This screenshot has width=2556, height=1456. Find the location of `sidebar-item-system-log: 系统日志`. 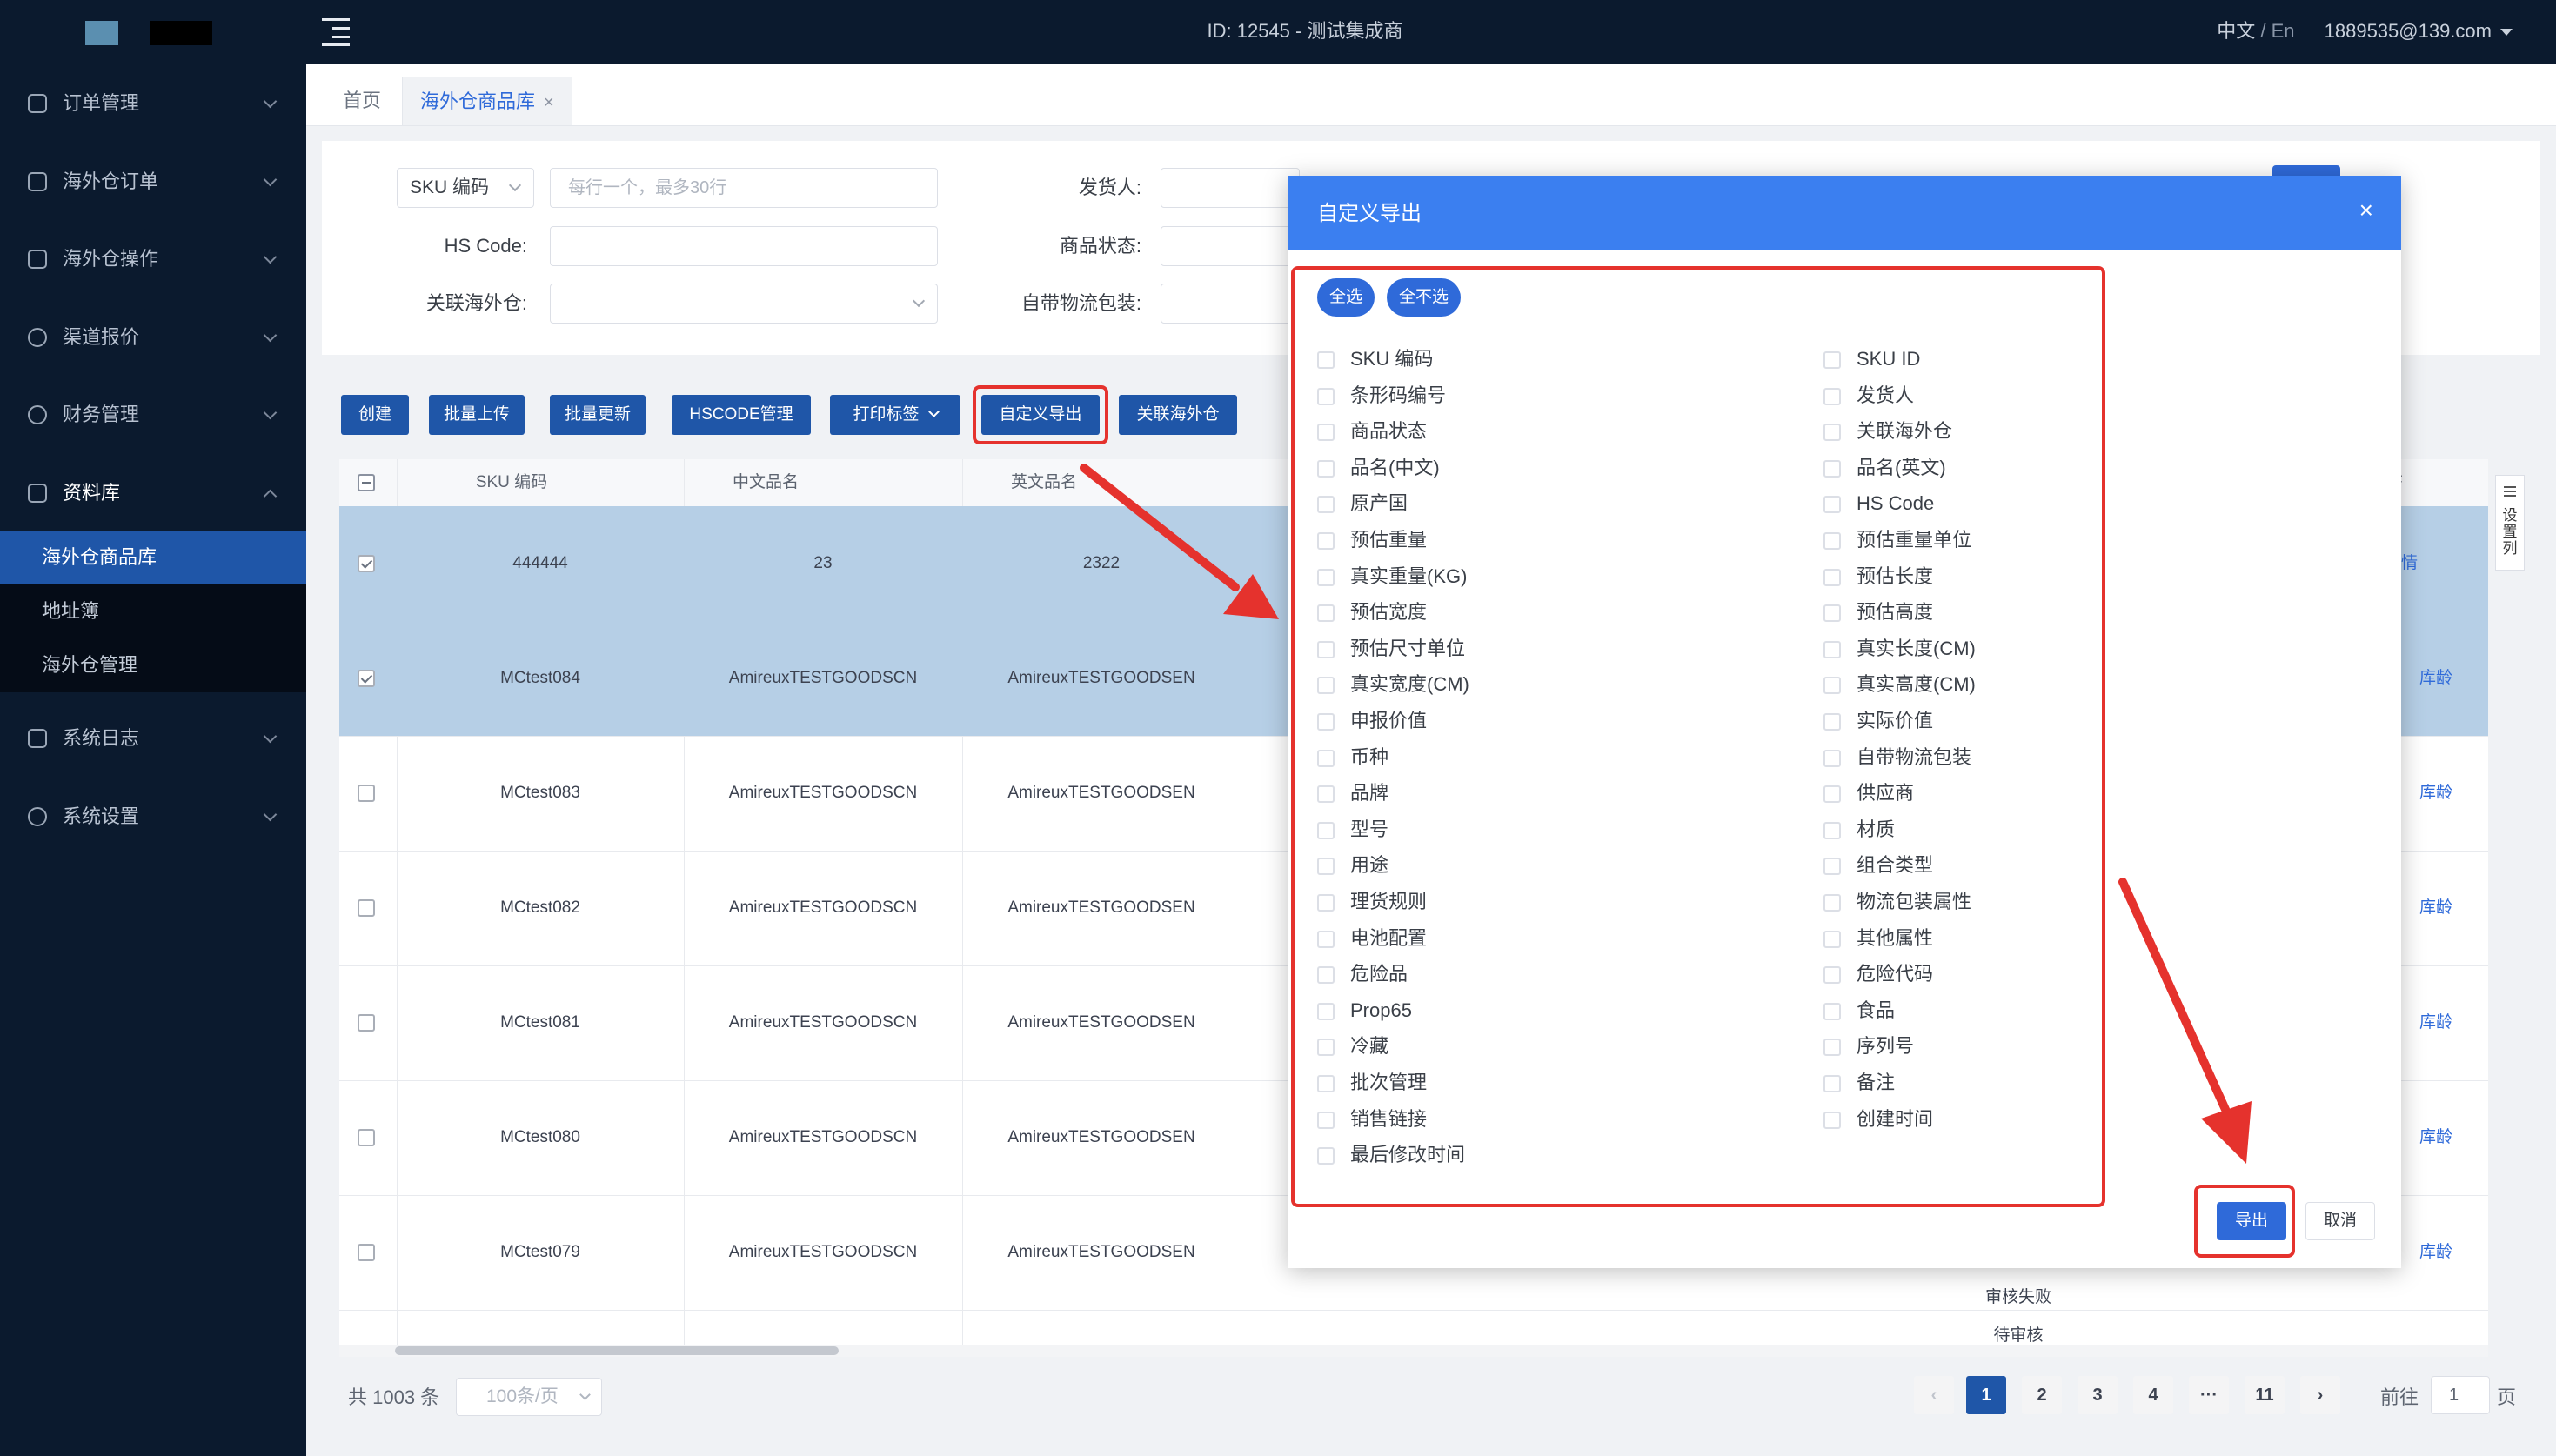

sidebar-item-system-log: 系统日志 is located at coordinates (153, 738).